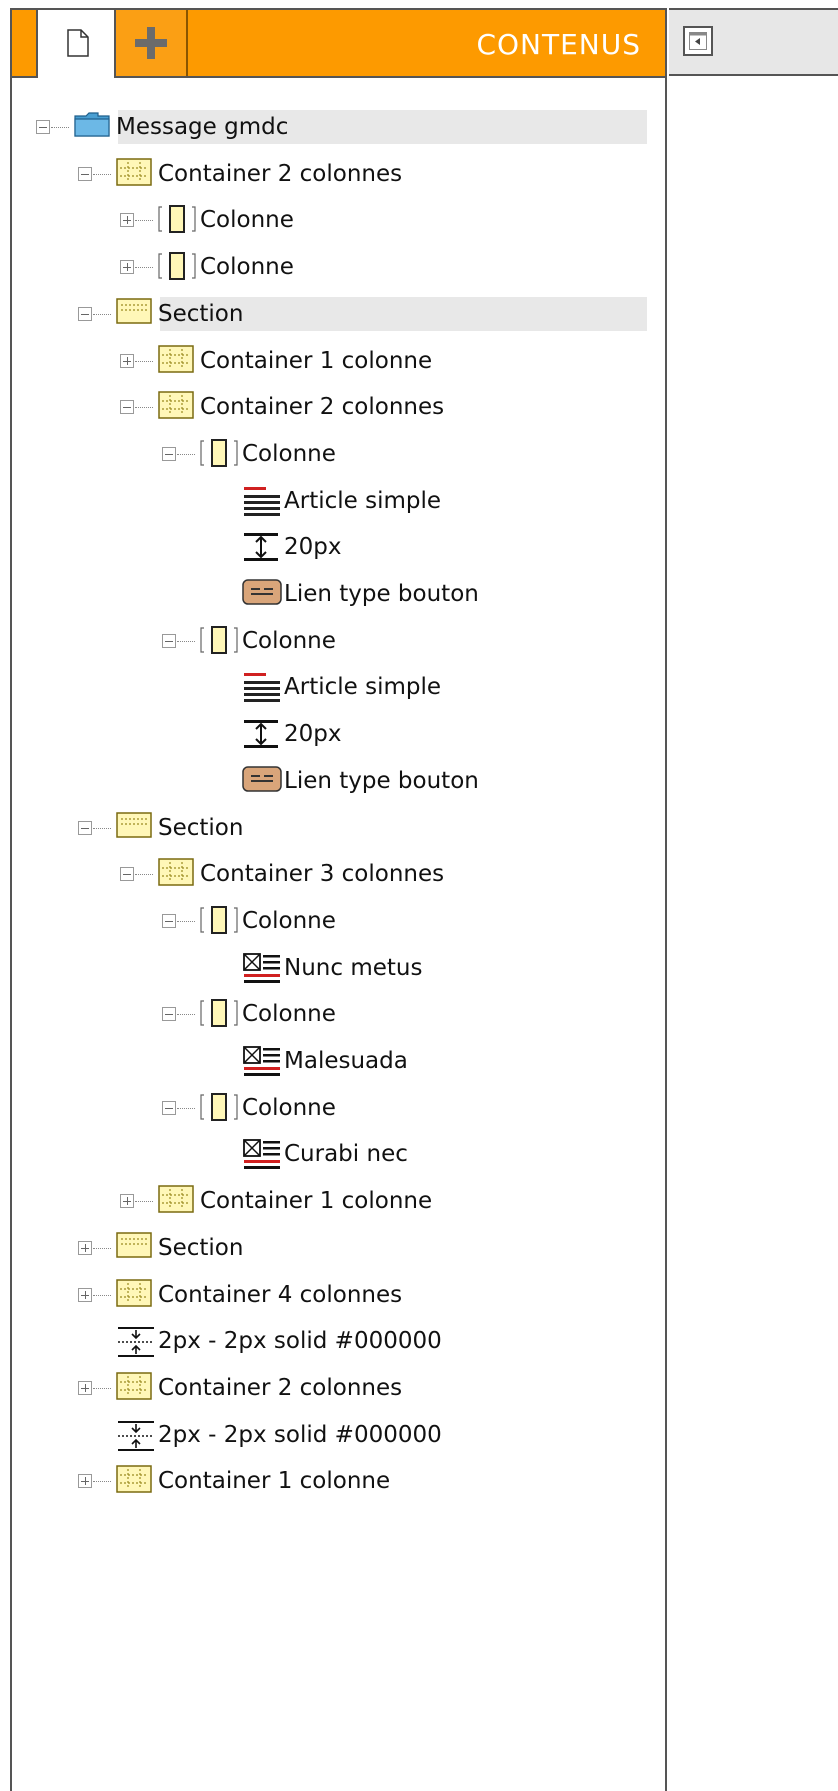 The width and height of the screenshot is (838, 1791). What do you see at coordinates (261, 549) in the screenshot?
I see `spacer-icon` at bounding box center [261, 549].